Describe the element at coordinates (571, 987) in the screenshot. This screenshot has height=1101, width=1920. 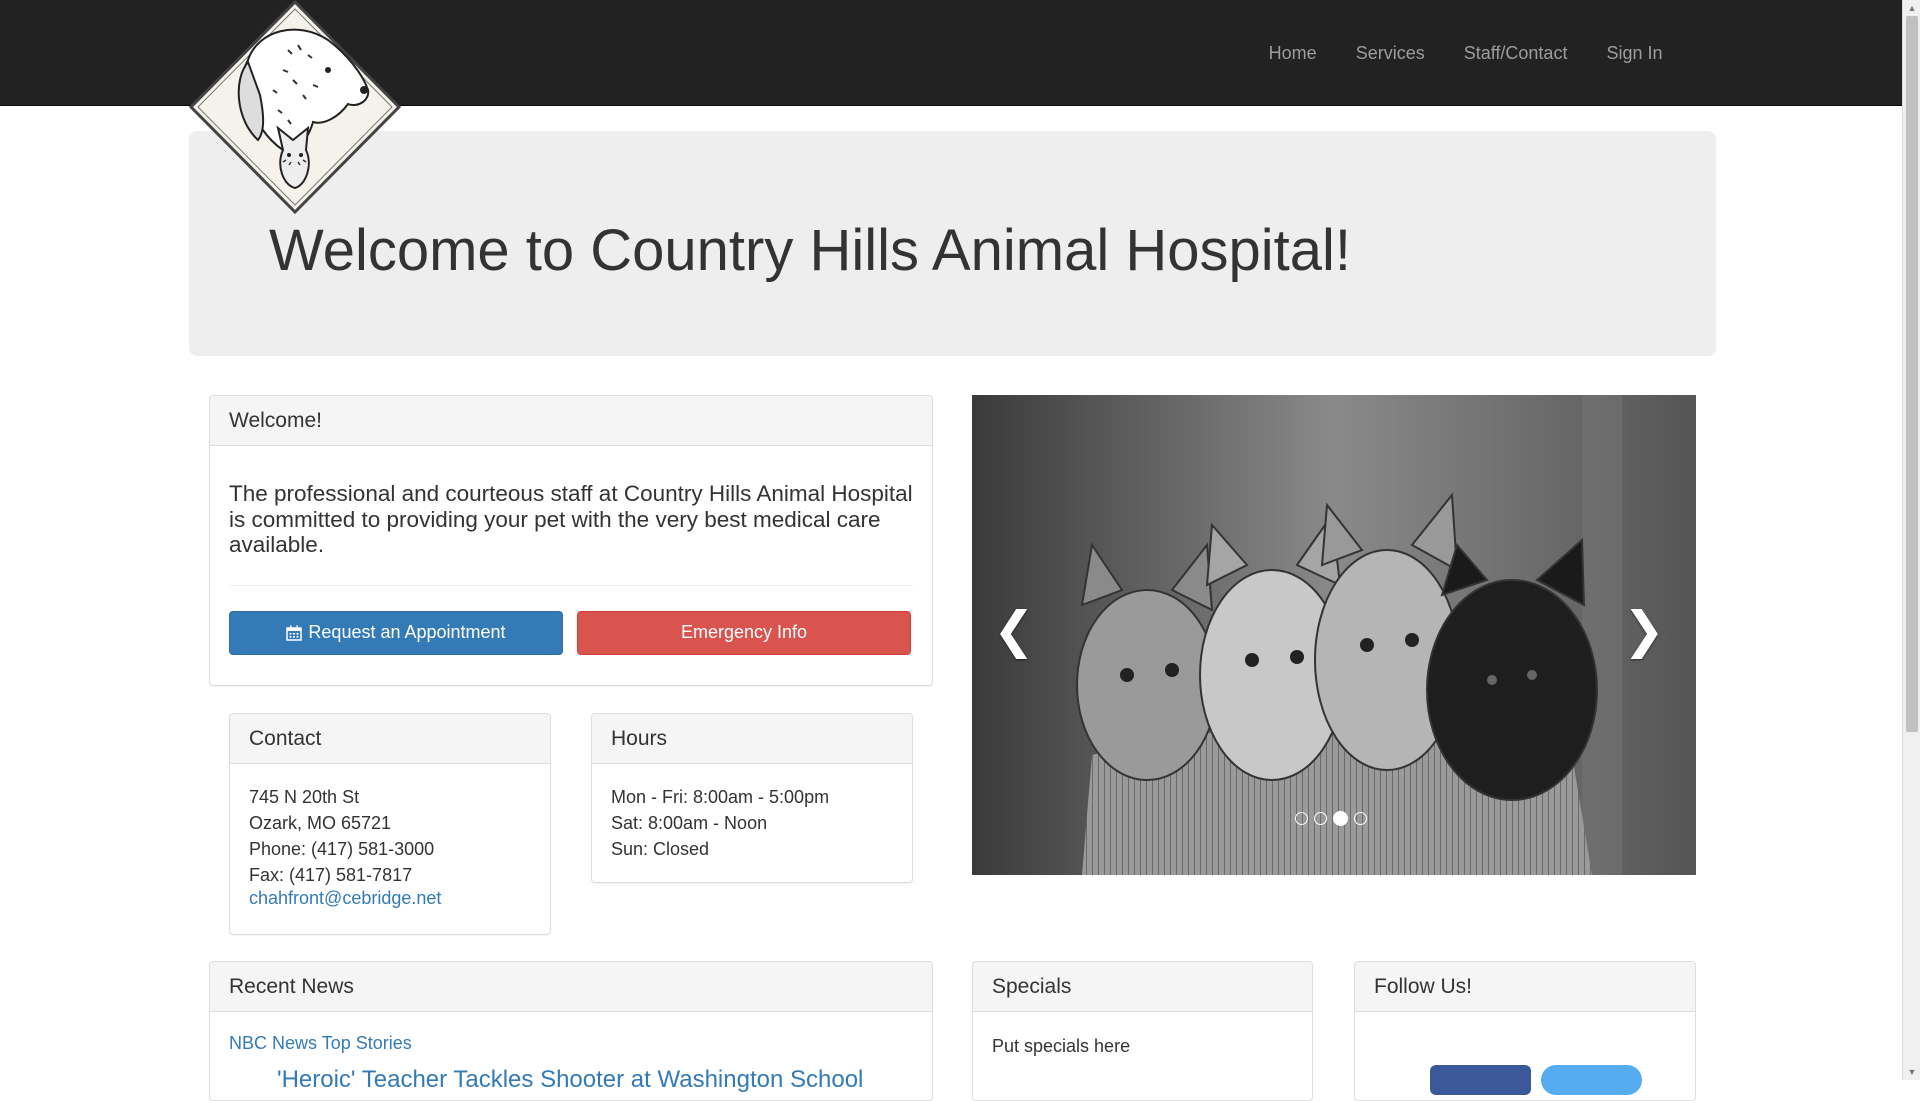
I see `recent-news-heading: Recent News` at that location.